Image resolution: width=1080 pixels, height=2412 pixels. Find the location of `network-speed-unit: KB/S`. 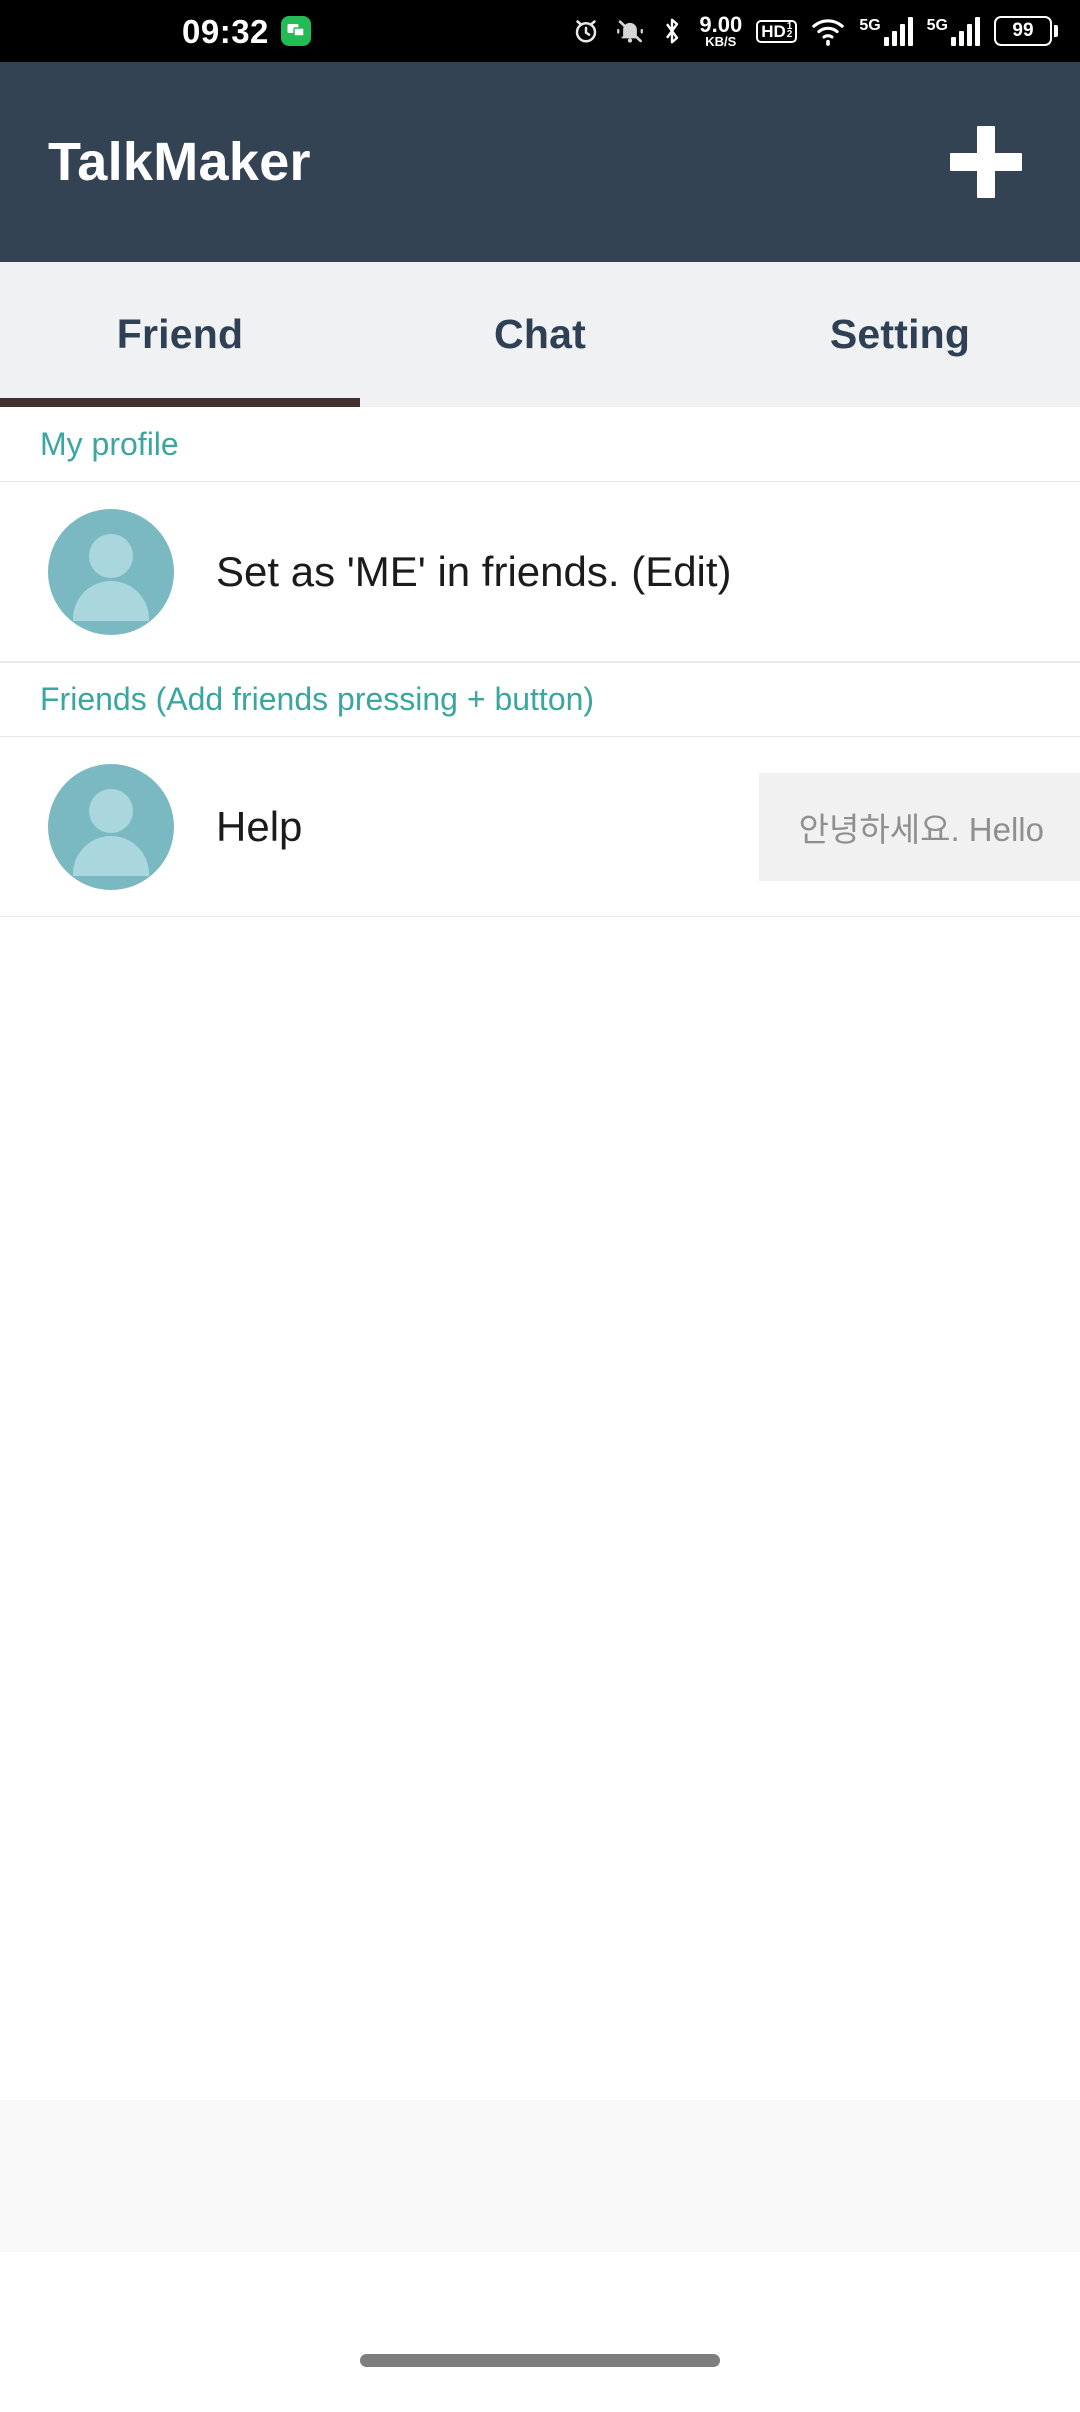

network-speed-unit: KB/S is located at coordinates (721, 41).